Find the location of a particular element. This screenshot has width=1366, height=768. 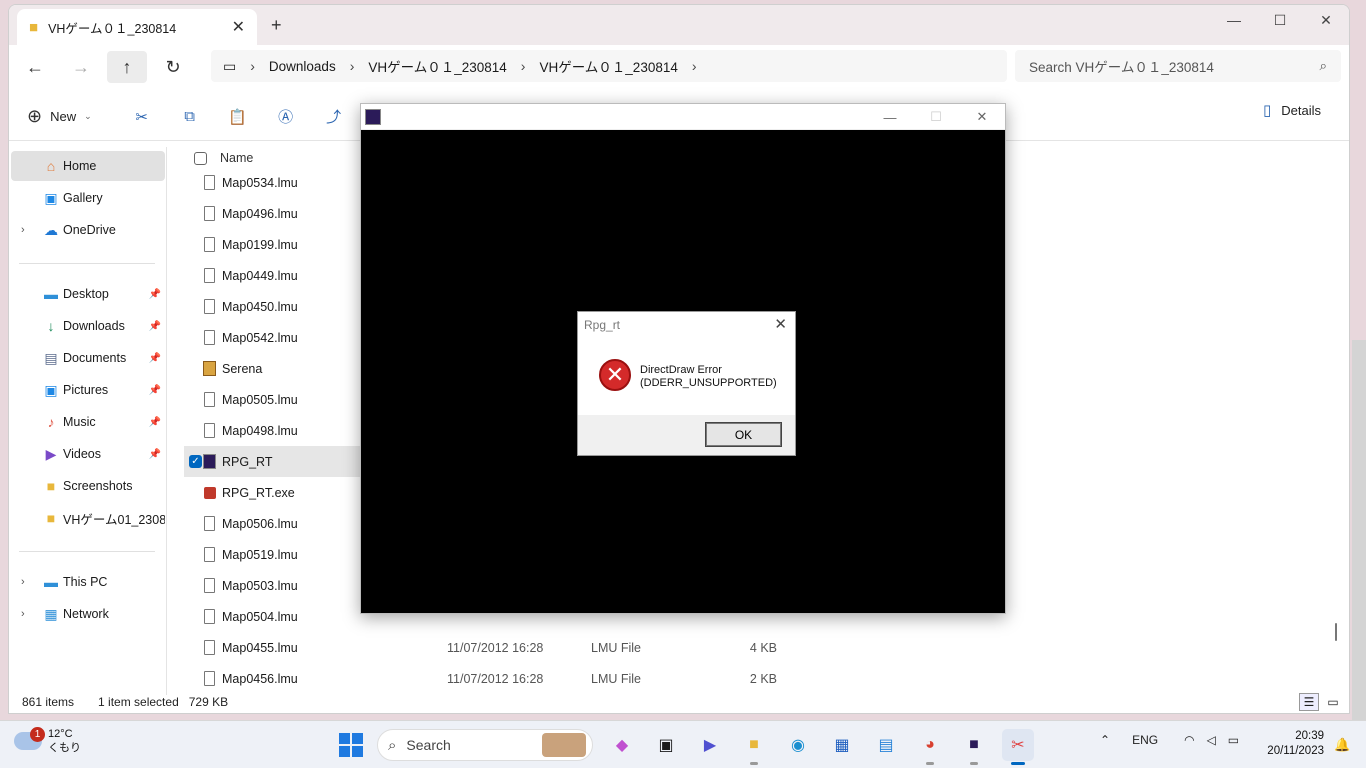

up-button: ↑ is located at coordinates (127, 67).